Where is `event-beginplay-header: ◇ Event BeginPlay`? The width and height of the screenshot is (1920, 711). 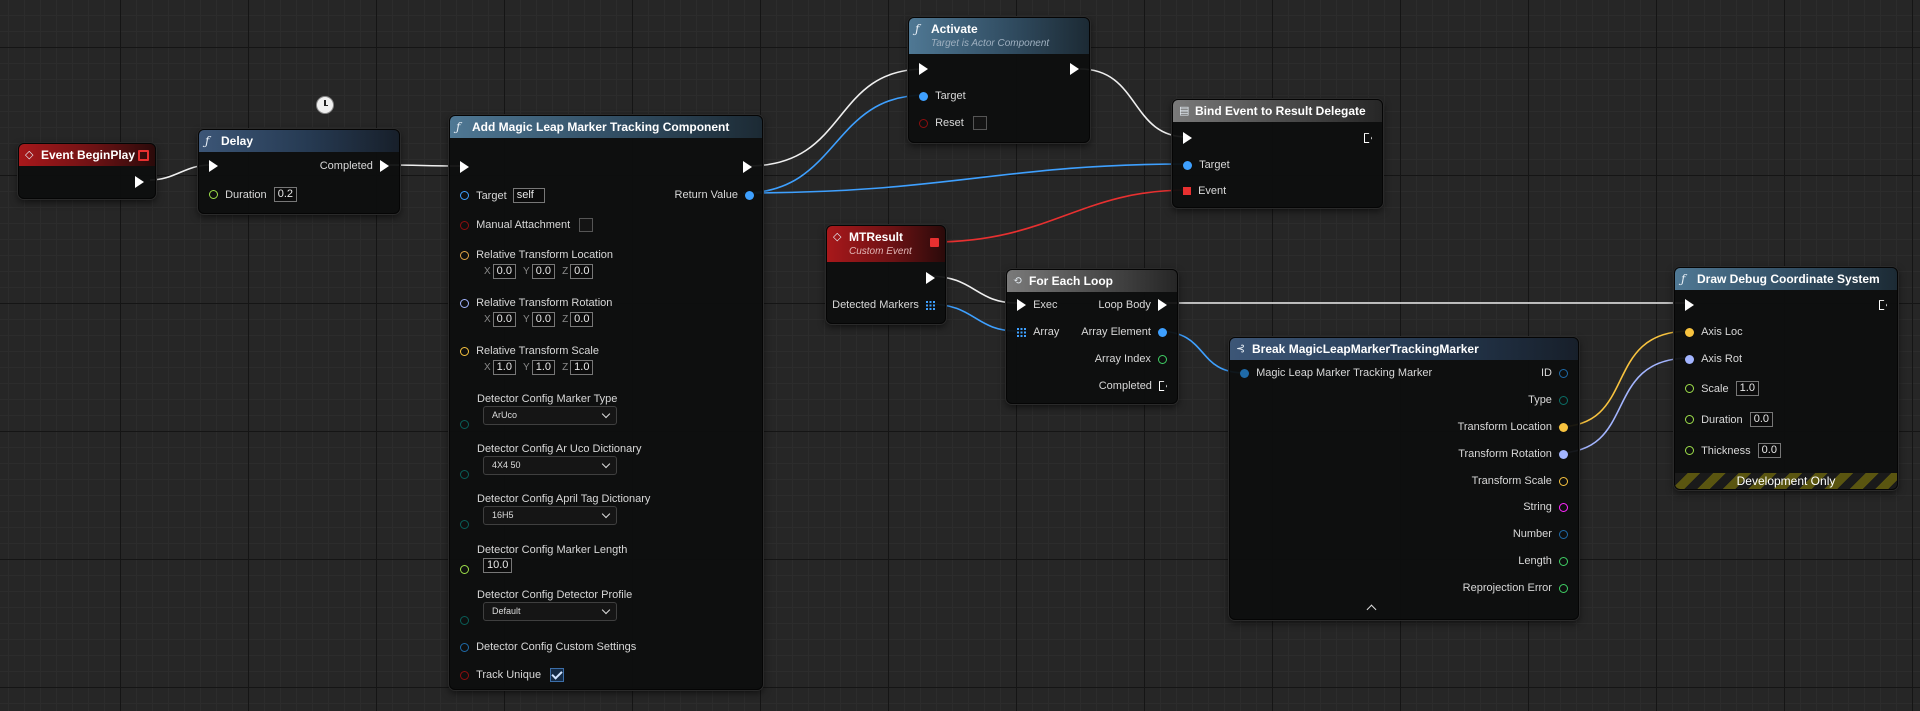 event-beginplay-header: ◇ Event BeginPlay is located at coordinates (87, 155).